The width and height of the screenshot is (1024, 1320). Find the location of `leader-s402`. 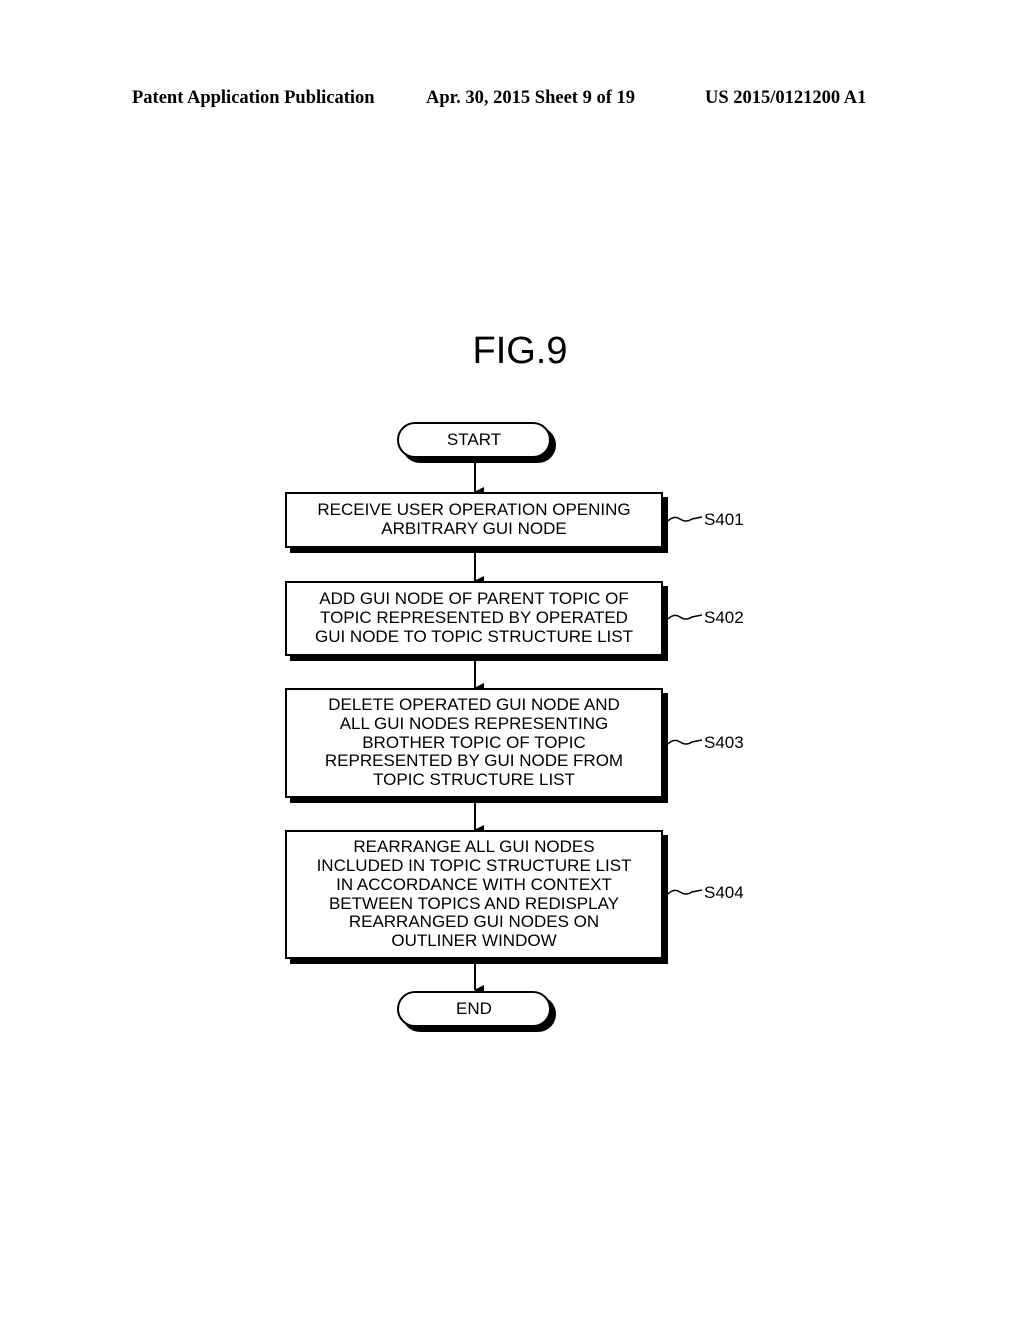

leader-s402 is located at coordinates (685, 617).